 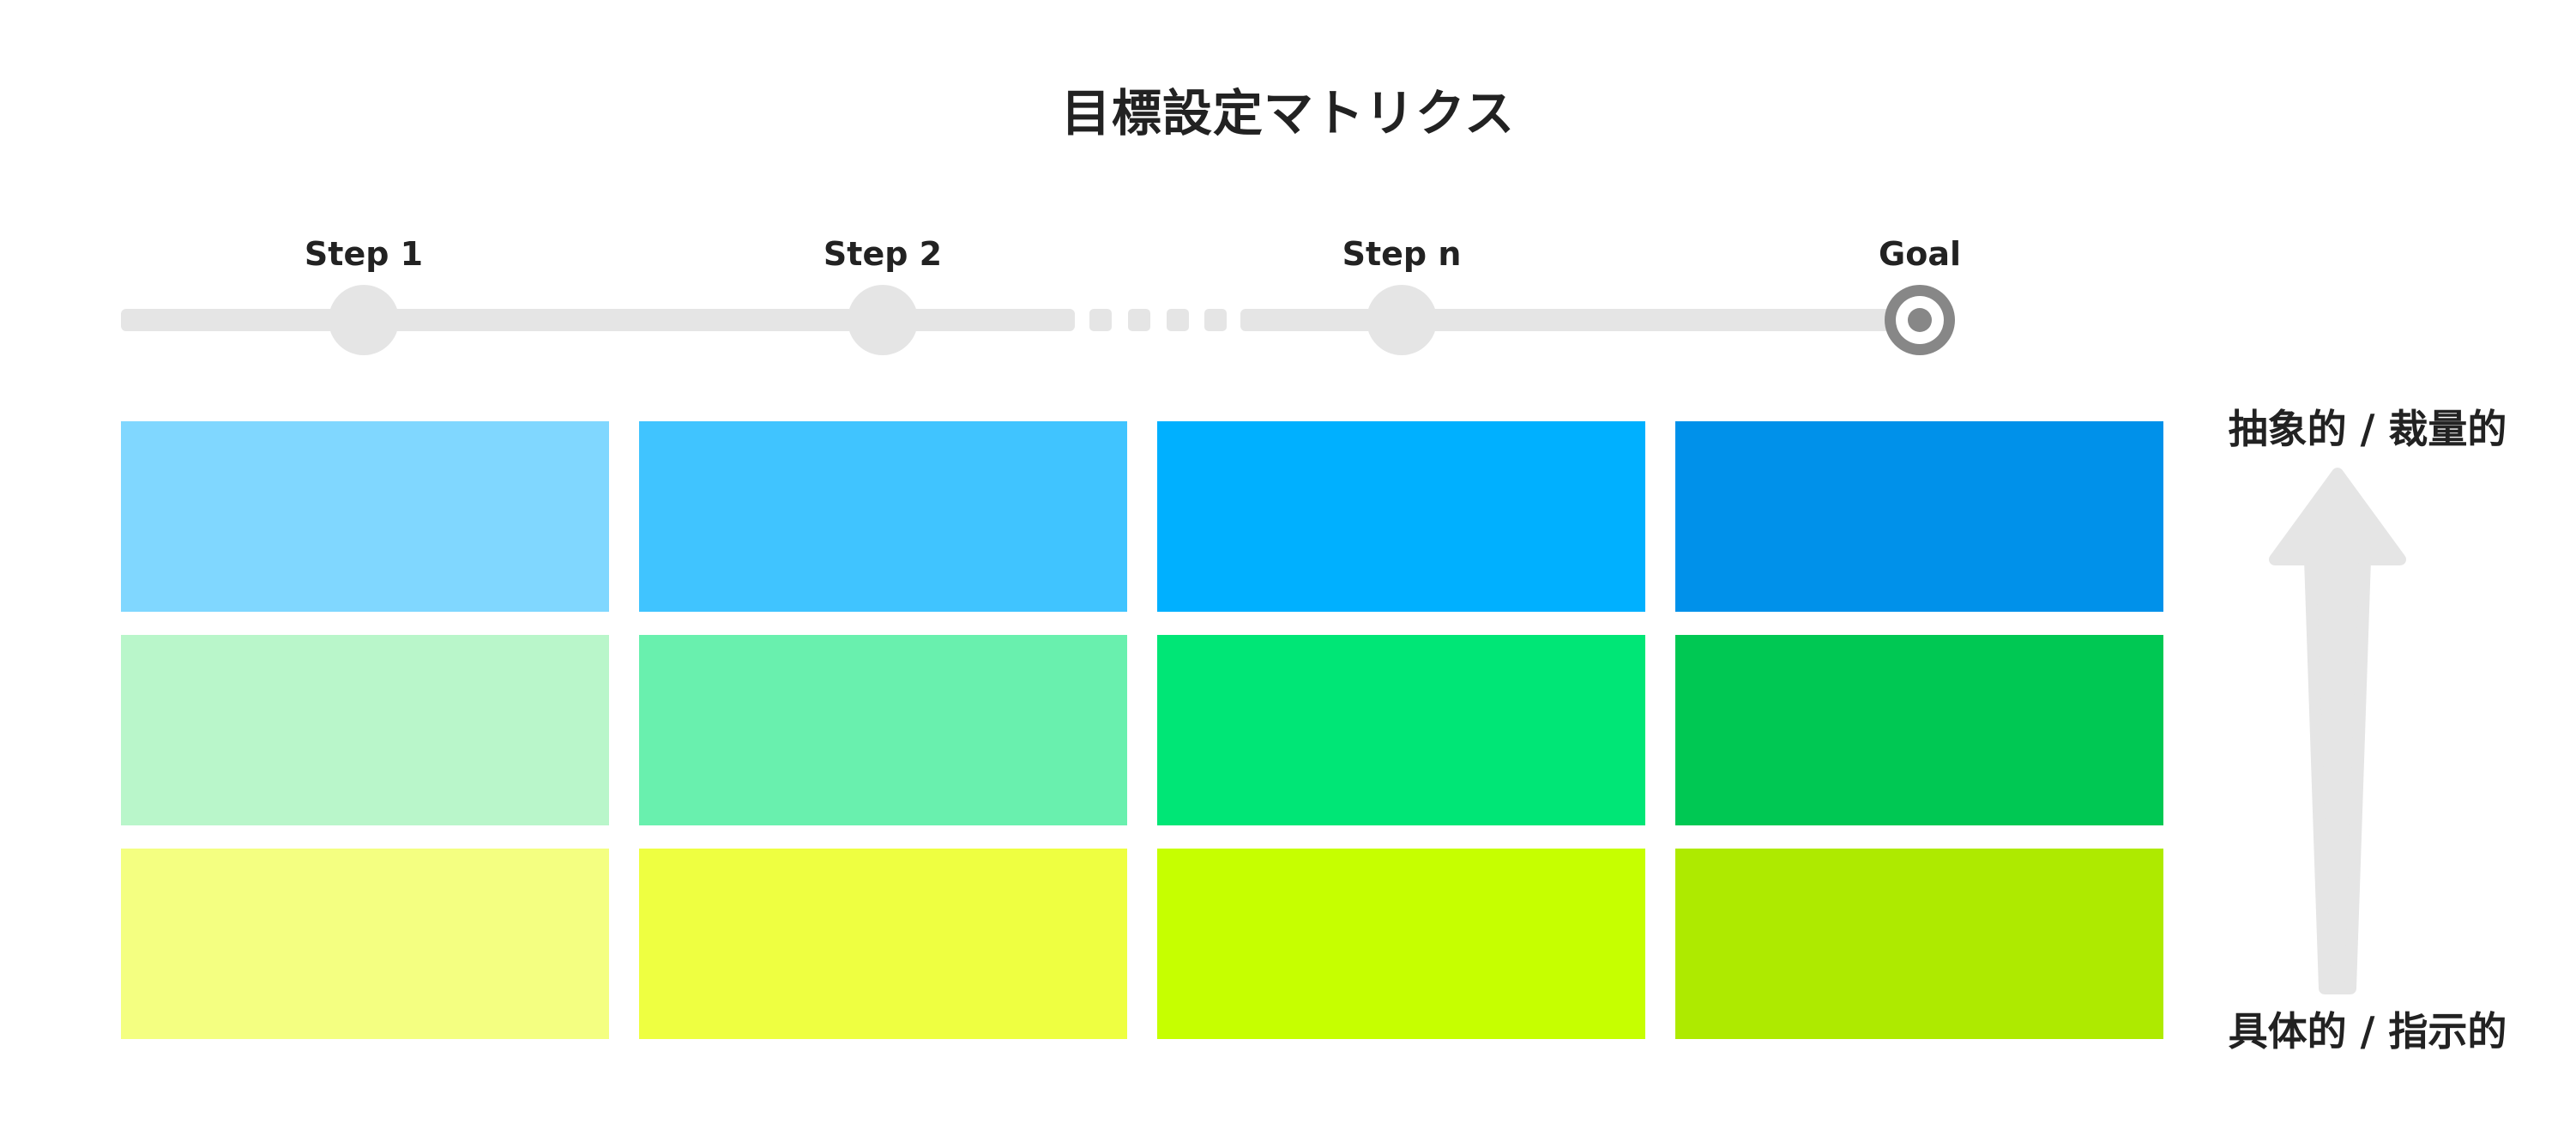 What do you see at coordinates (1288, 113) in the screenshot?
I see `page-title: 目標設定マトリクス` at bounding box center [1288, 113].